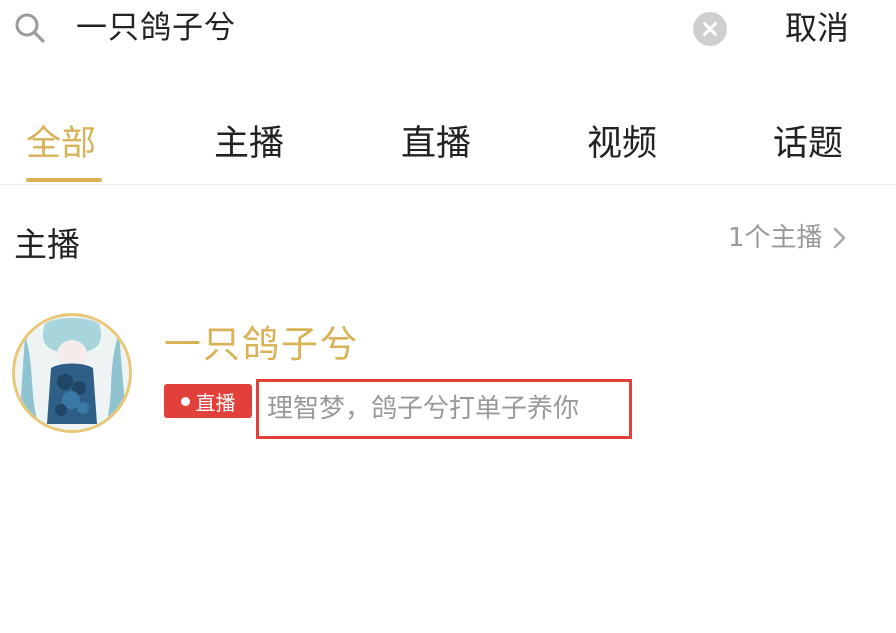 This screenshot has width=896, height=633. What do you see at coordinates (261, 344) in the screenshot?
I see `streamer-name: 一只鸽子兮` at bounding box center [261, 344].